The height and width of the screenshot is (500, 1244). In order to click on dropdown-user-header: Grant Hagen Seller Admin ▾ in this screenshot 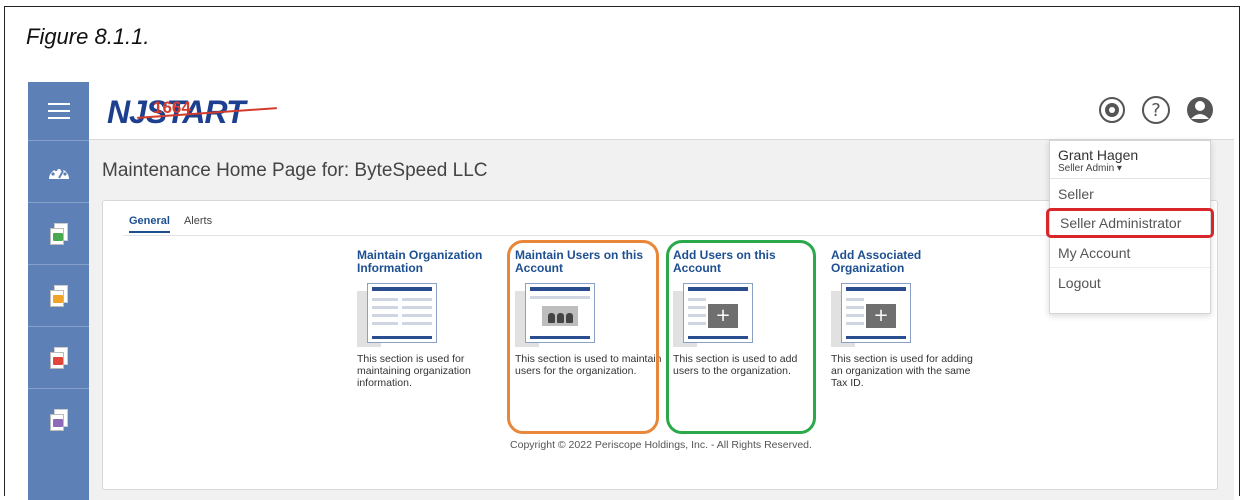, I will do `click(1130, 160)`.